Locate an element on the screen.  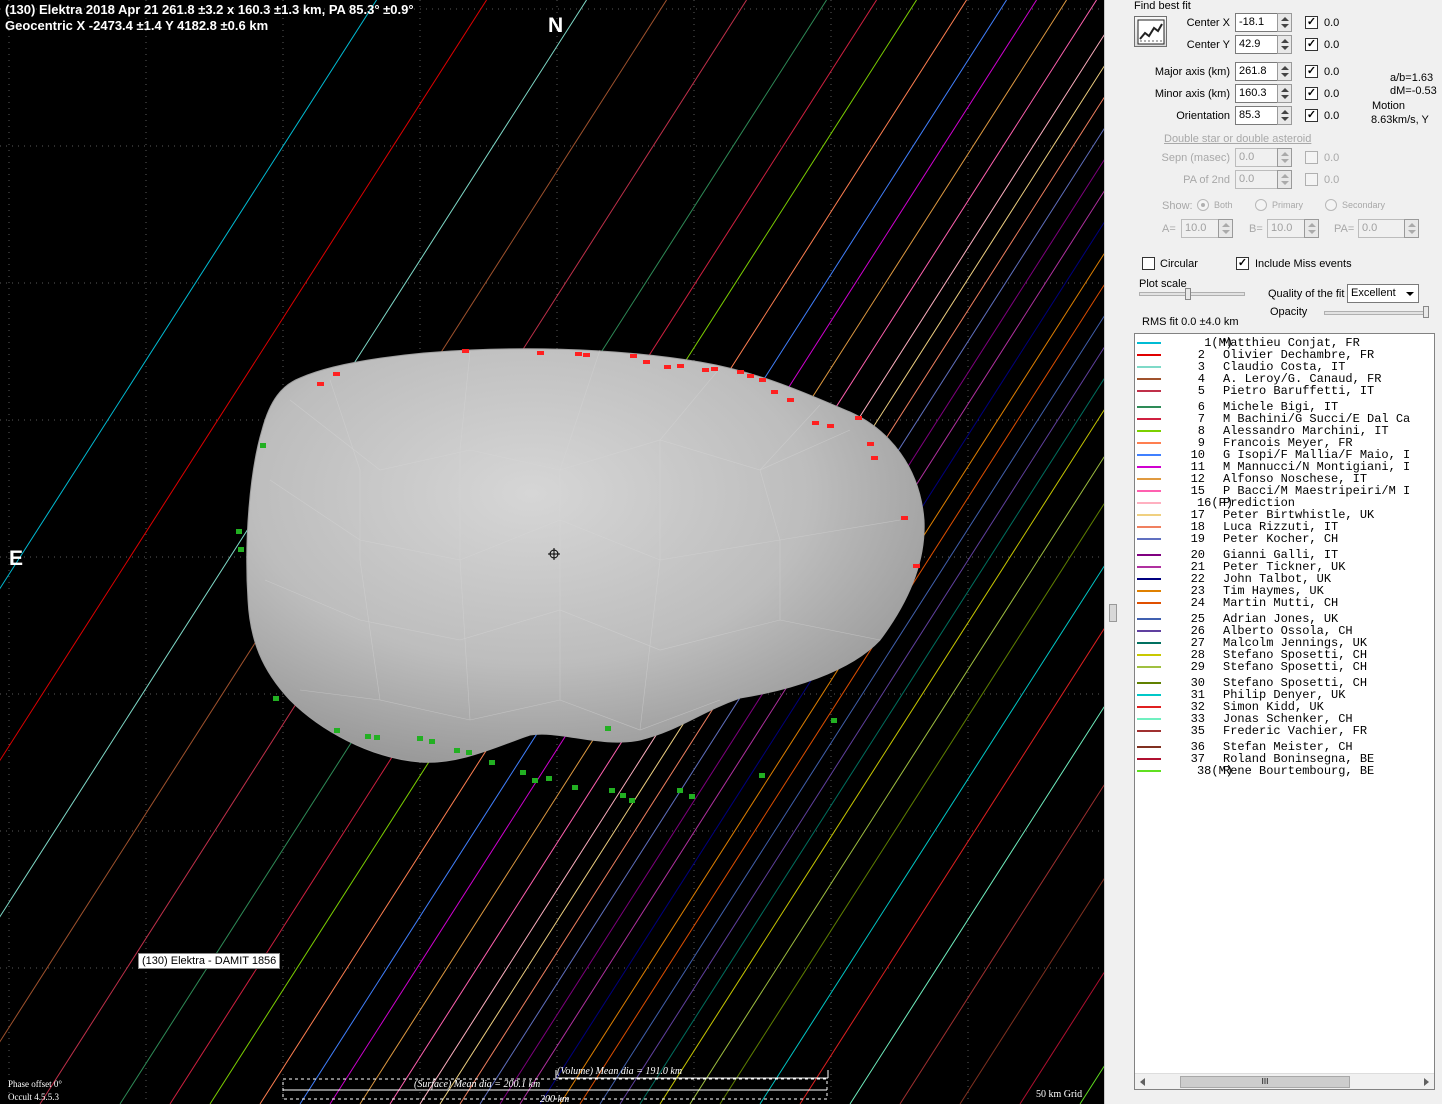
minor-axis-input: 160.3 is located at coordinates (1258, 93).